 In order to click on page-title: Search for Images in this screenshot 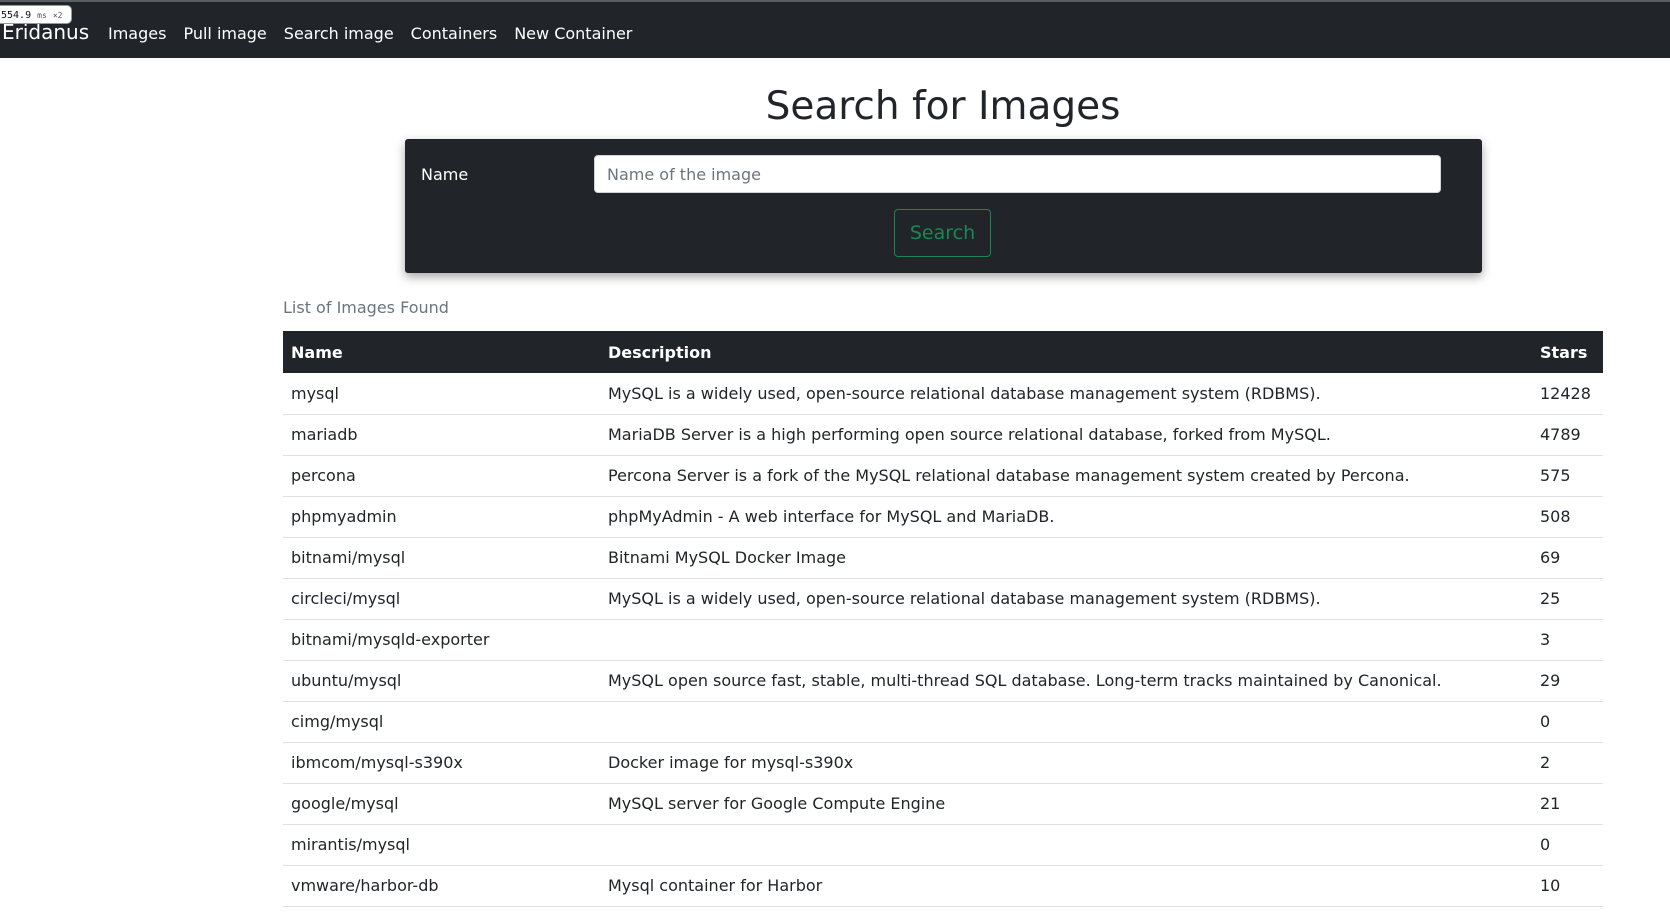, I will do `click(943, 106)`.